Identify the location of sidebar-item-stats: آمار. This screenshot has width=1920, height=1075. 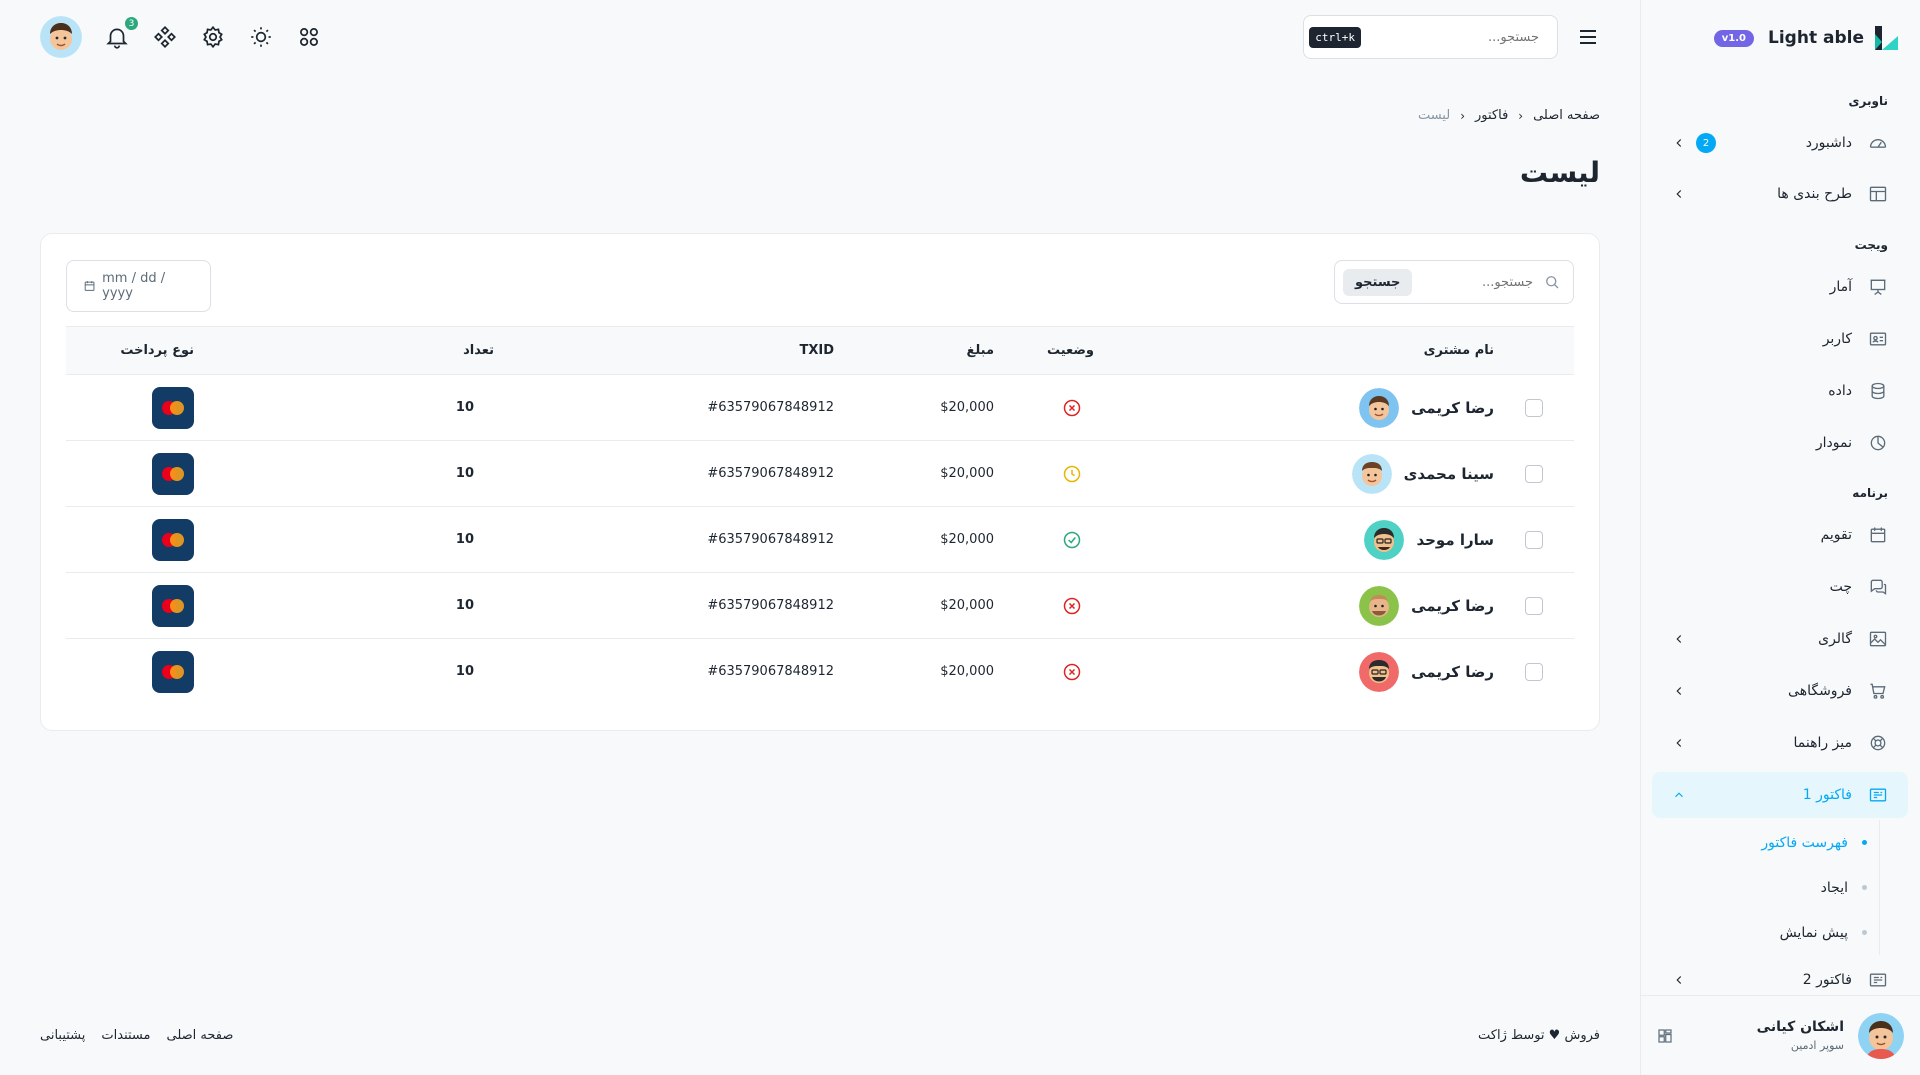
(1780, 287).